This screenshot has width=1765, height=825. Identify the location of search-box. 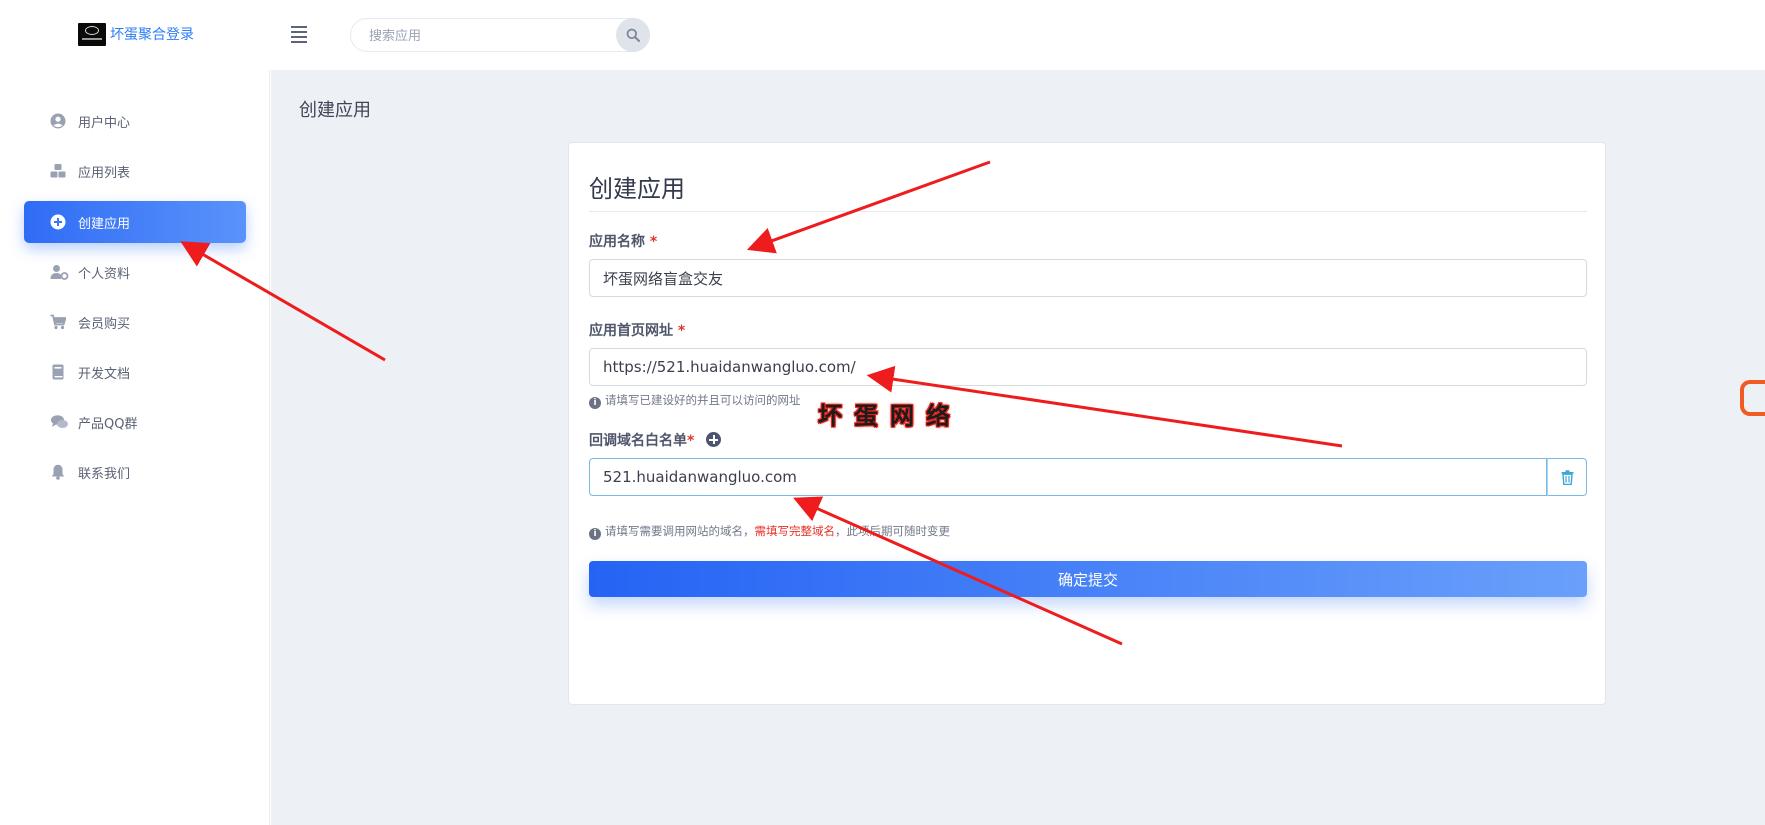
(500, 35).